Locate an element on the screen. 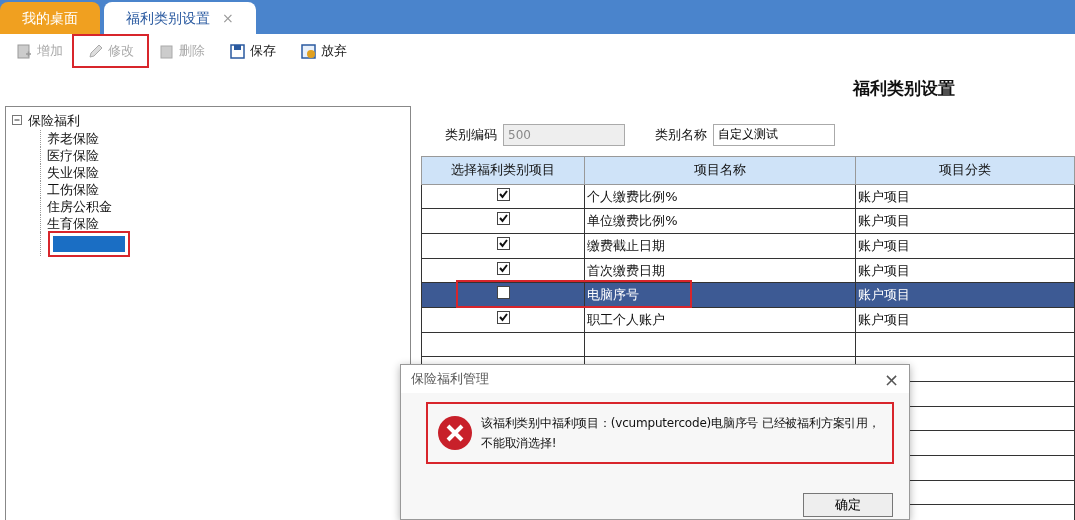 This screenshot has height=520, width=1075. page-title: 福利类别设置 is located at coordinates (903, 88).